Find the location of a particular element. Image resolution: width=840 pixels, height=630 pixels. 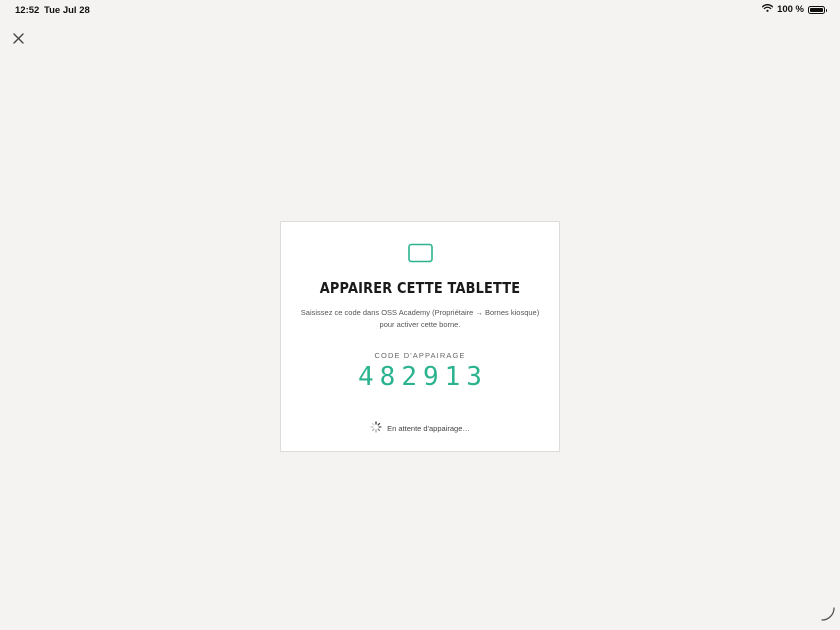

close-button is located at coordinates (18, 38).